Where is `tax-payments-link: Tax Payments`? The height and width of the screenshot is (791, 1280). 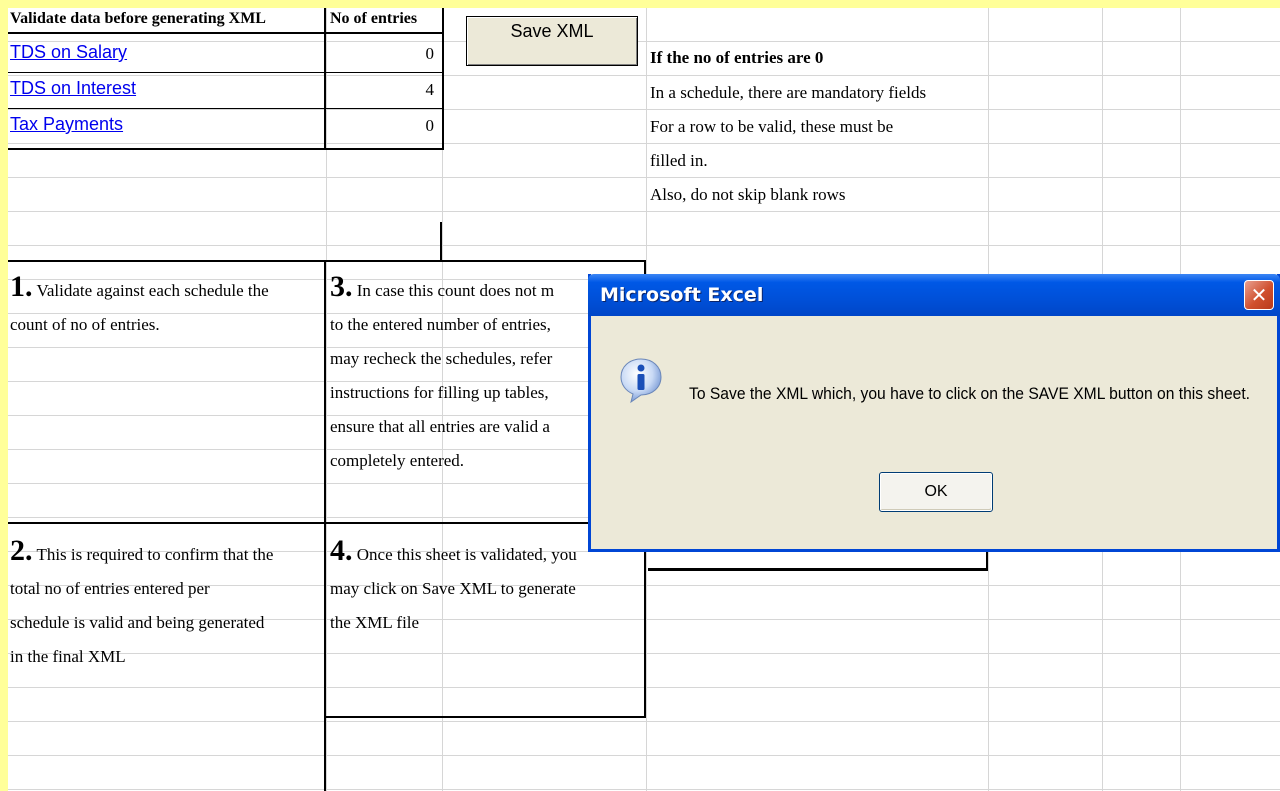 tax-payments-link: Tax Payments is located at coordinates (66, 124).